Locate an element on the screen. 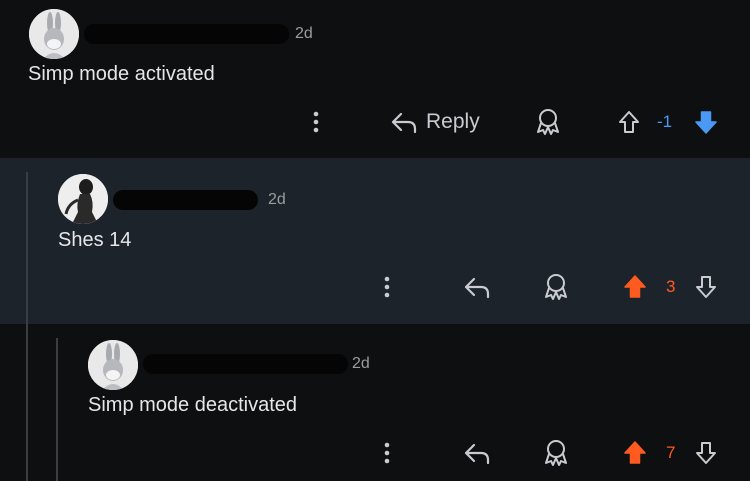  vote-score: 3 is located at coordinates (670, 287).